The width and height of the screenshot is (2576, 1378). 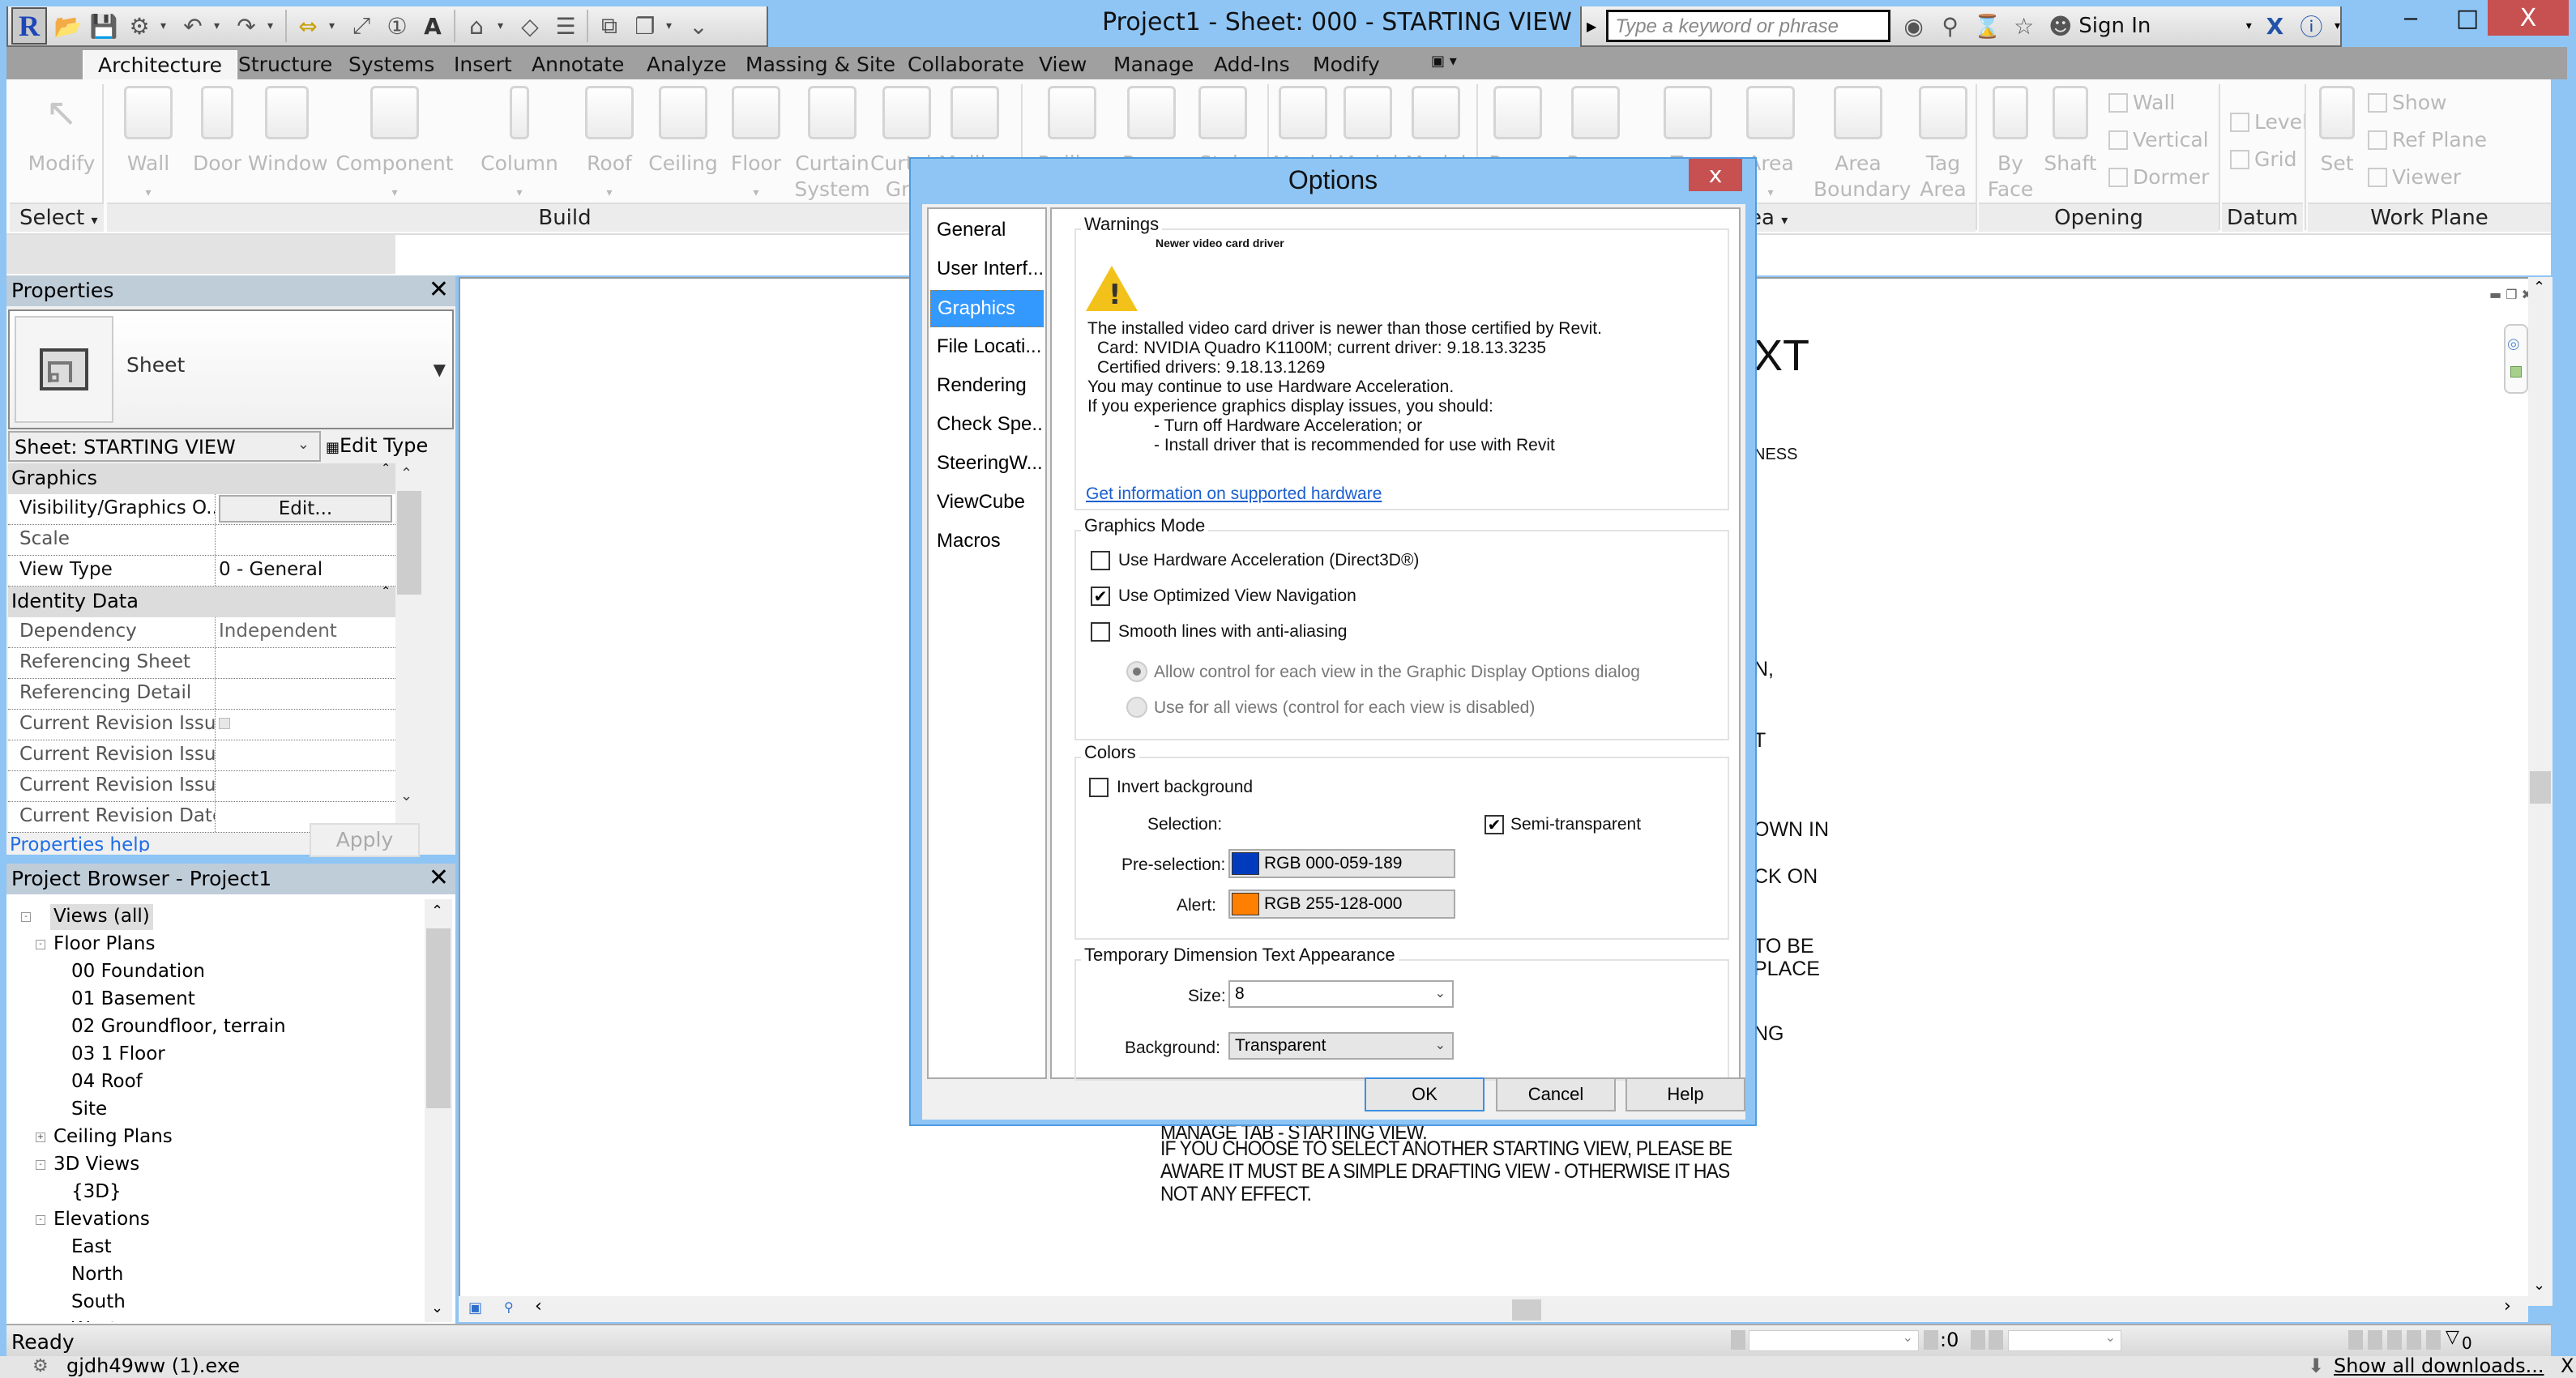 What do you see at coordinates (609, 146) in the screenshot?
I see `roof-button: Roof ▾` at bounding box center [609, 146].